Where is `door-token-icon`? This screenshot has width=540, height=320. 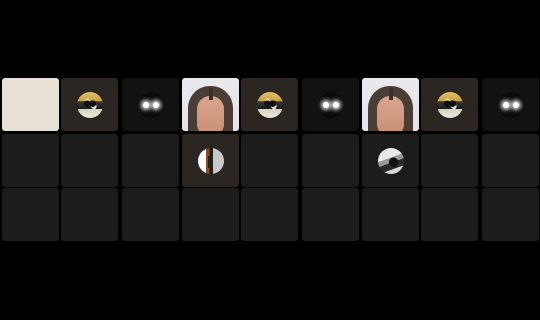 door-token-icon is located at coordinates (210, 160).